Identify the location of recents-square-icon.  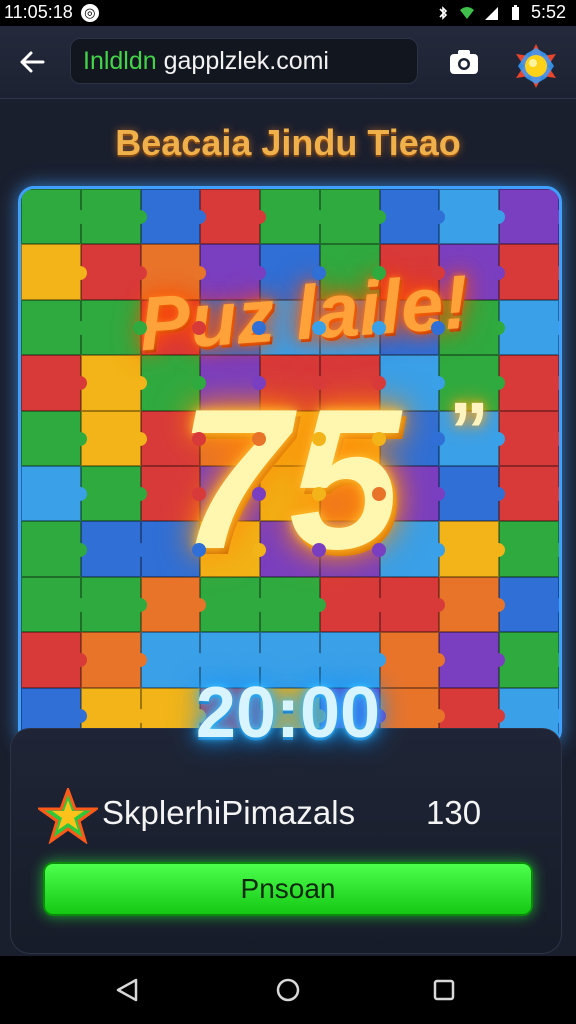
(444, 990).